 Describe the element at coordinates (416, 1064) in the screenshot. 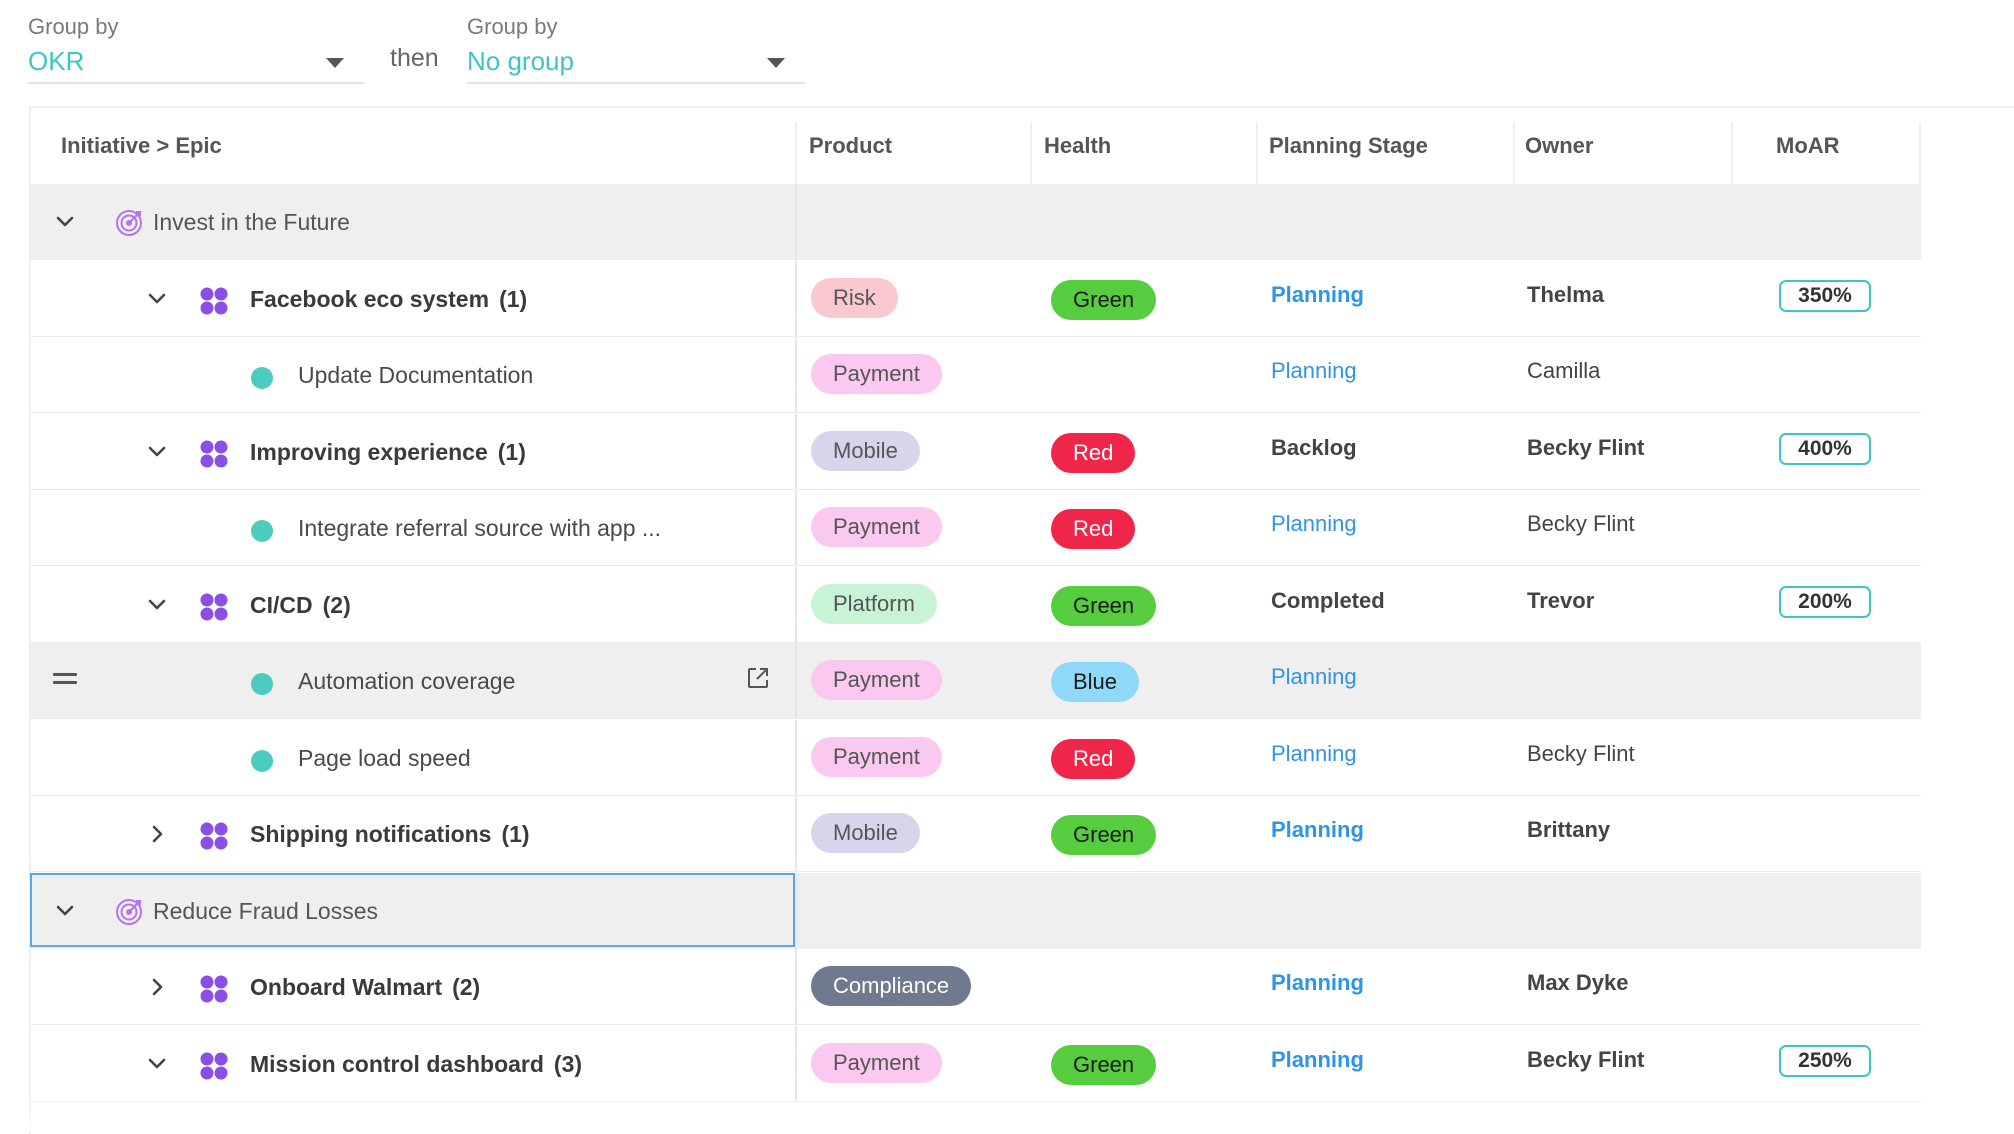

I see `epic-name: Mission control dashboard (3)` at that location.